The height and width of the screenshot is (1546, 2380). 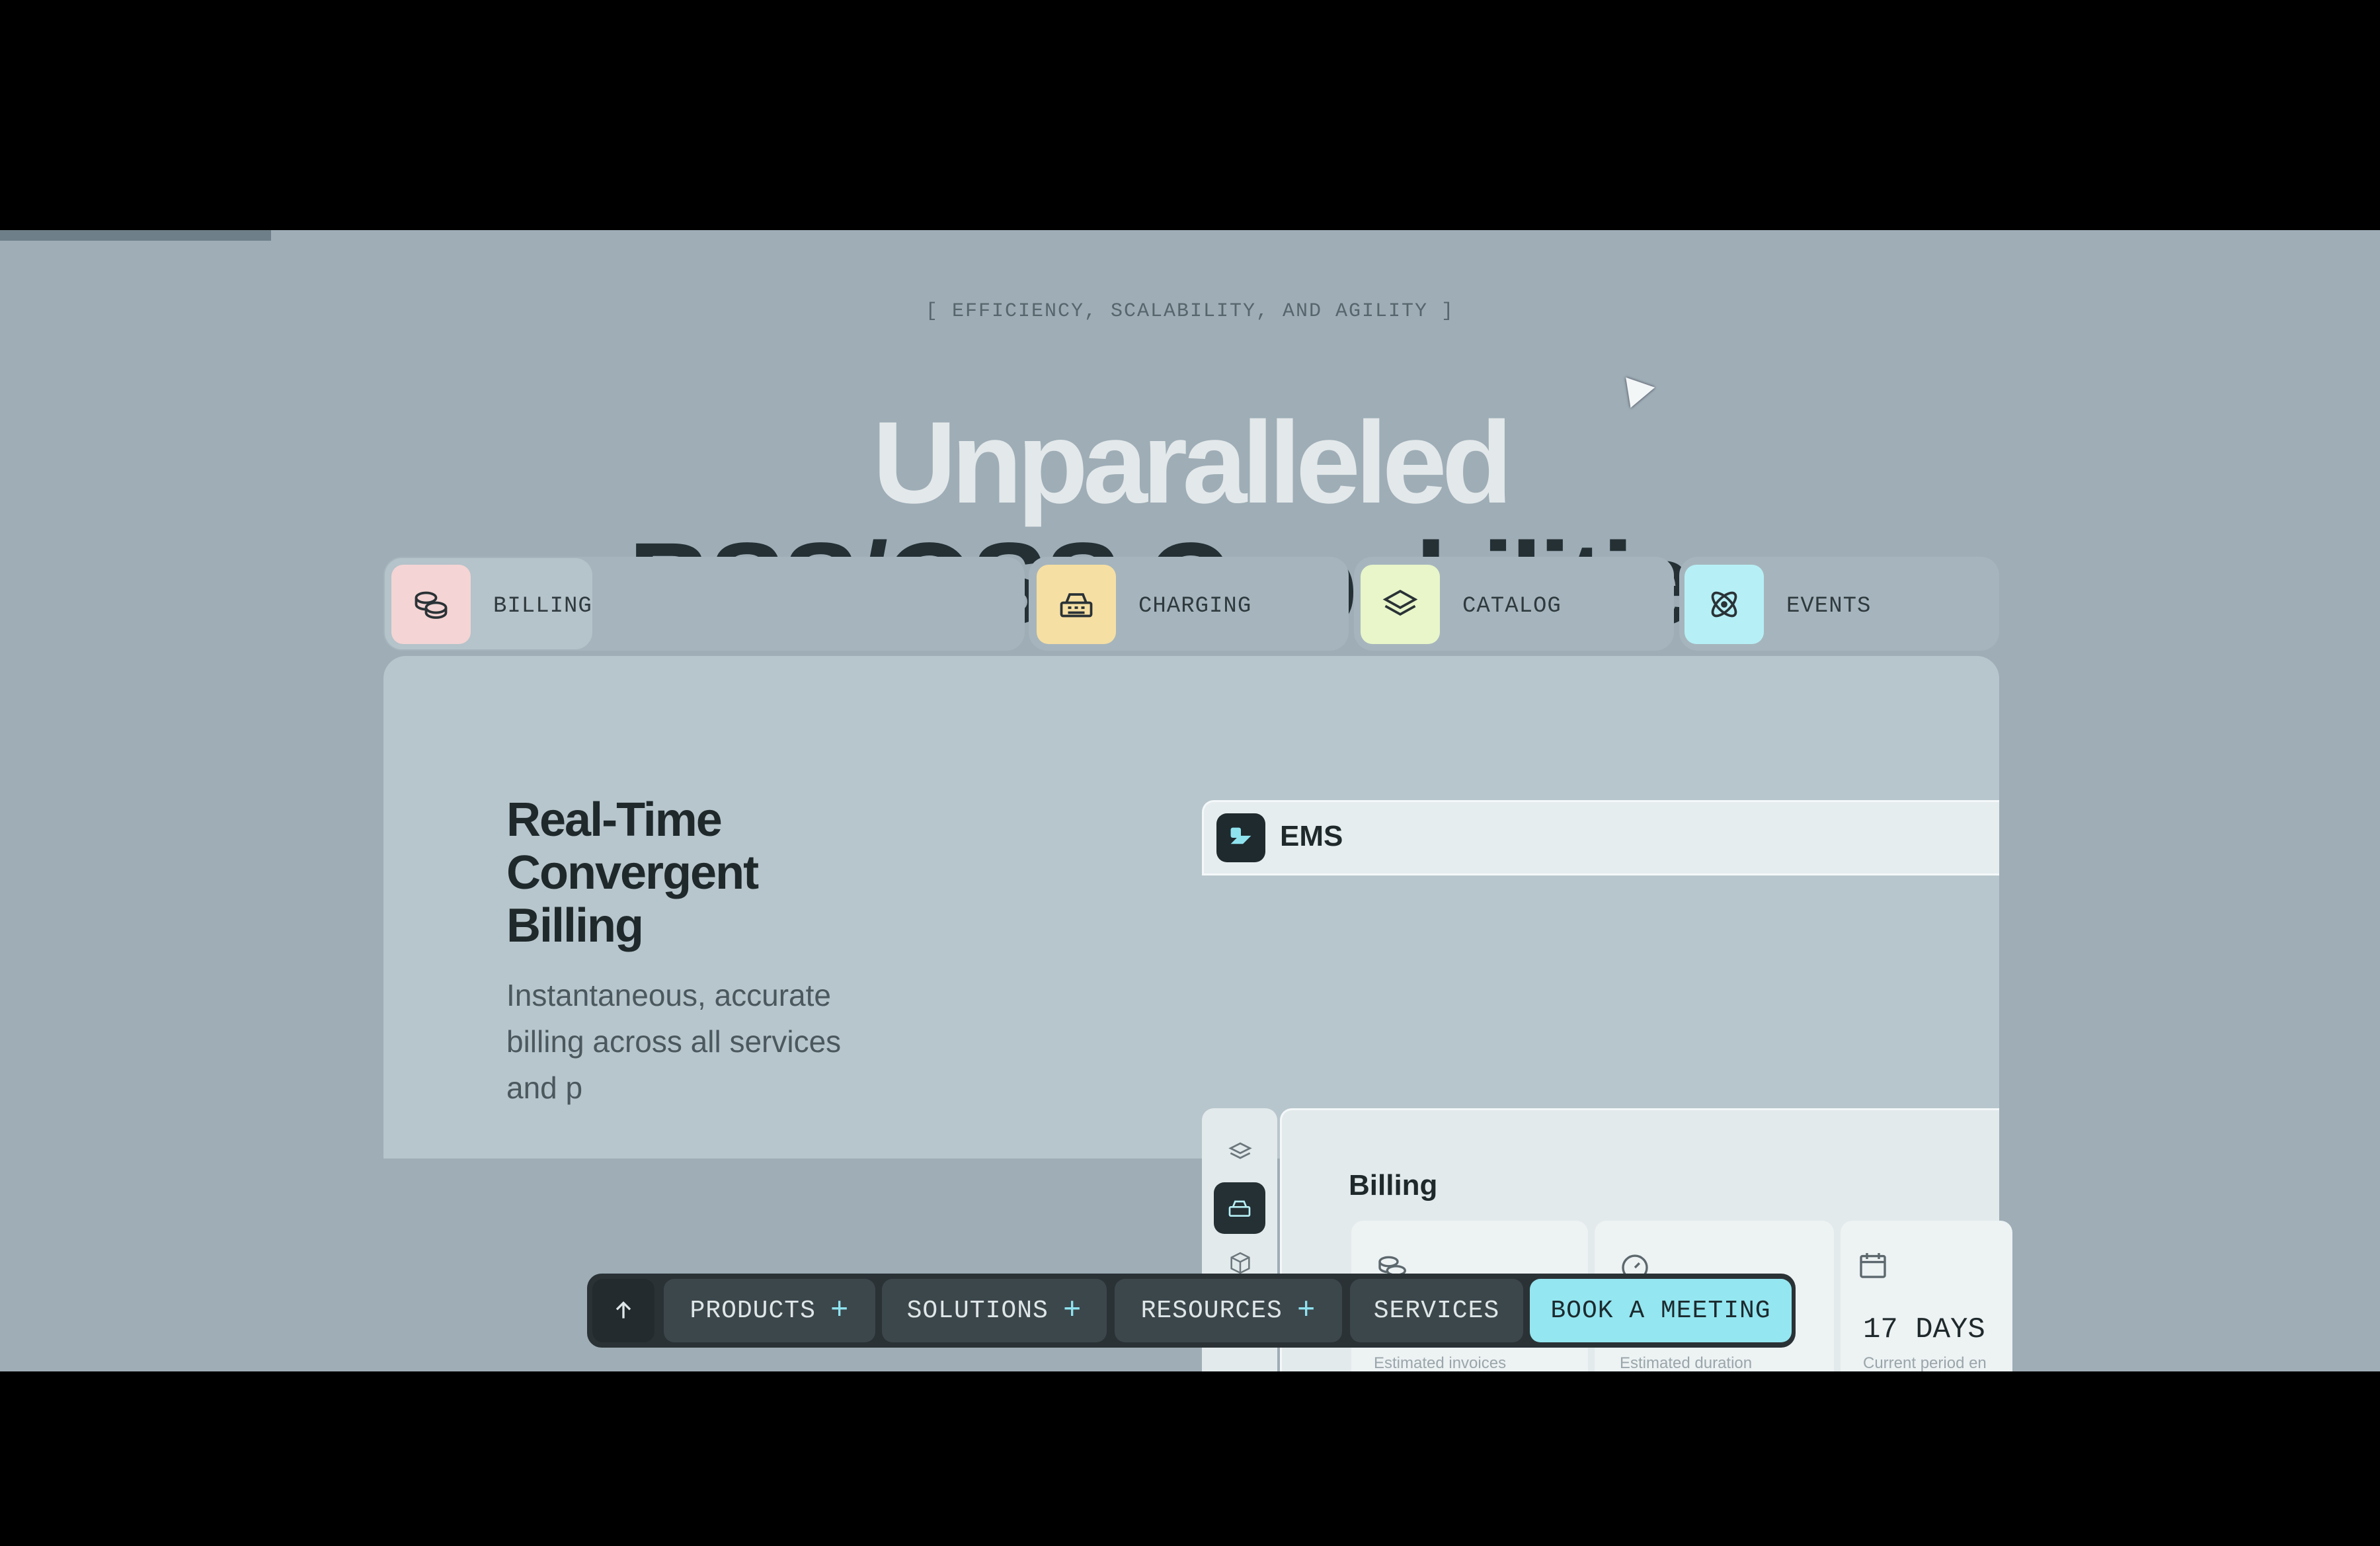 I want to click on nav-products: PRODUCTS +, so click(x=769, y=1310).